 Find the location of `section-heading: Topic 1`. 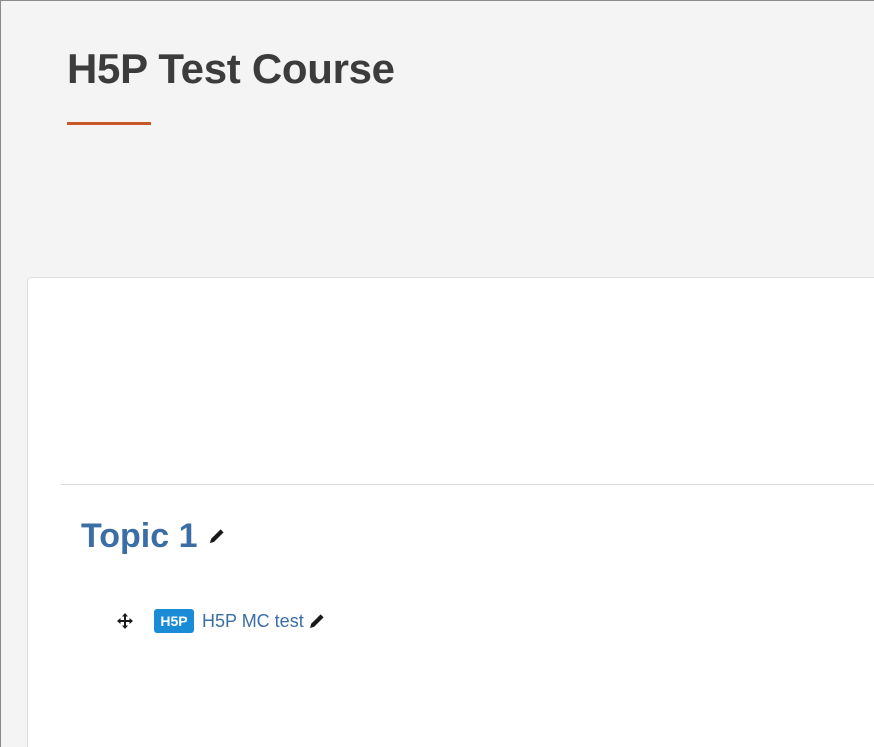

section-heading: Topic 1 is located at coordinates (153, 536).